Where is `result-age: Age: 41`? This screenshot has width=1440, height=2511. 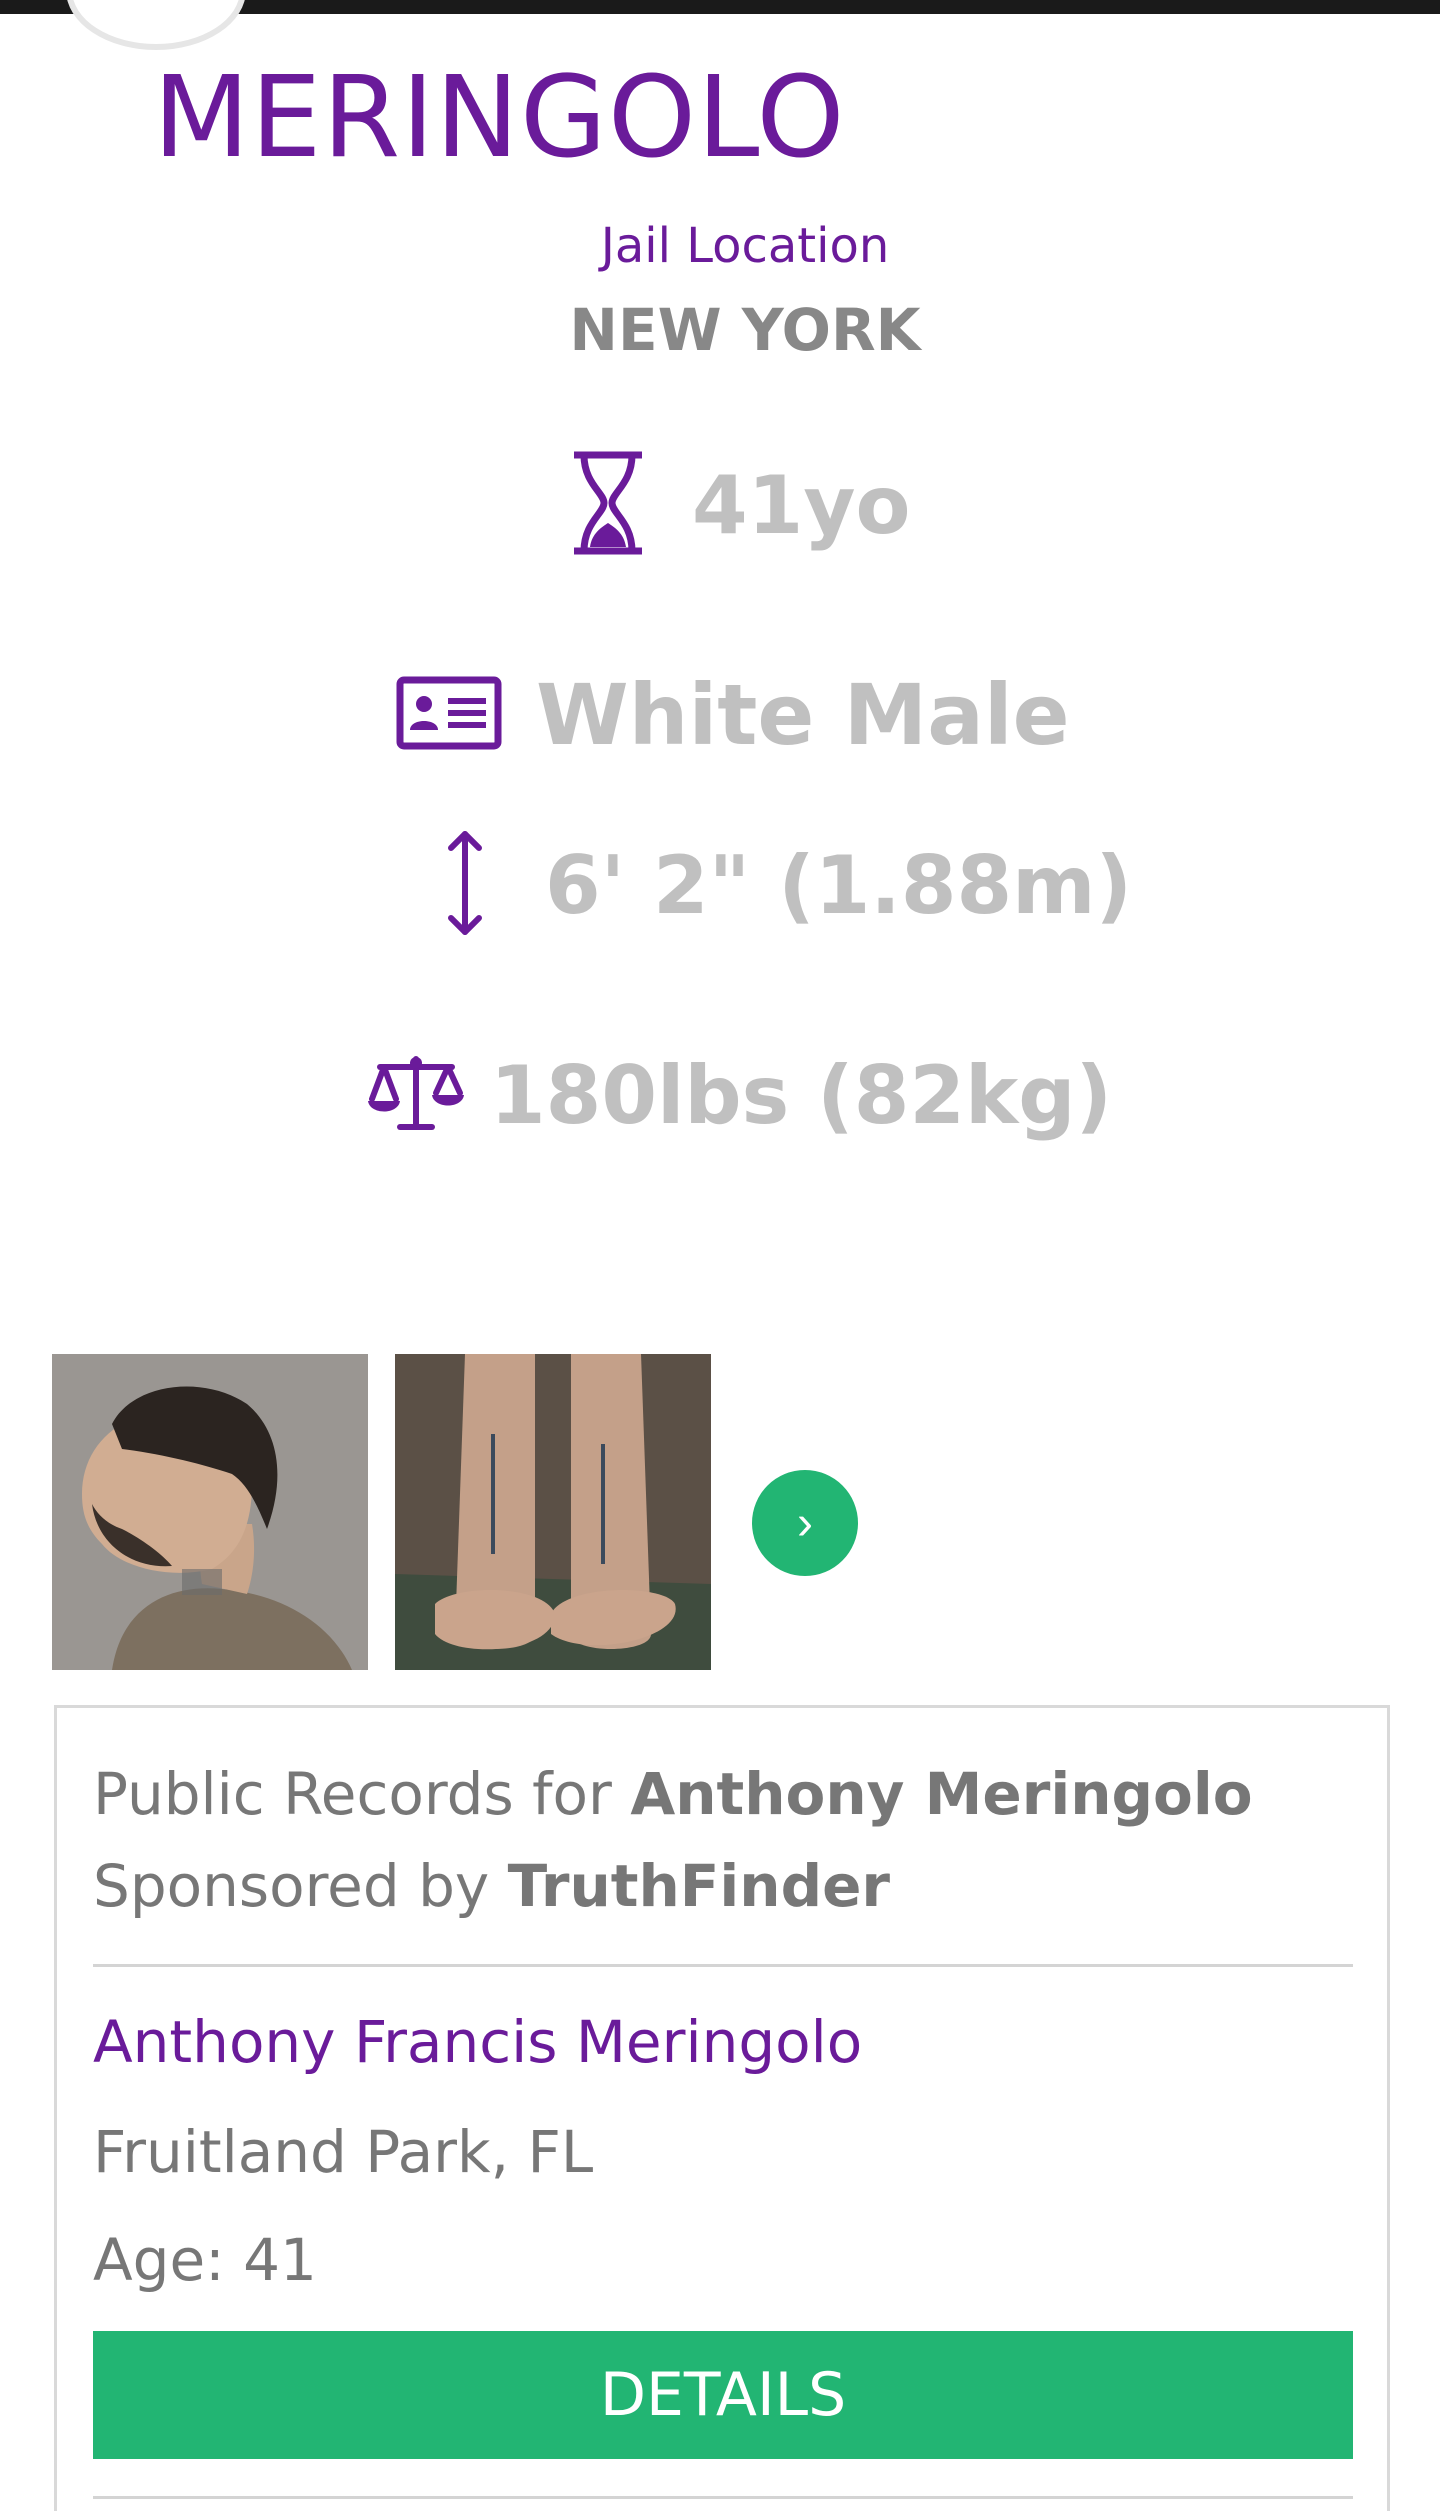 result-age: Age: 41 is located at coordinates (205, 2260).